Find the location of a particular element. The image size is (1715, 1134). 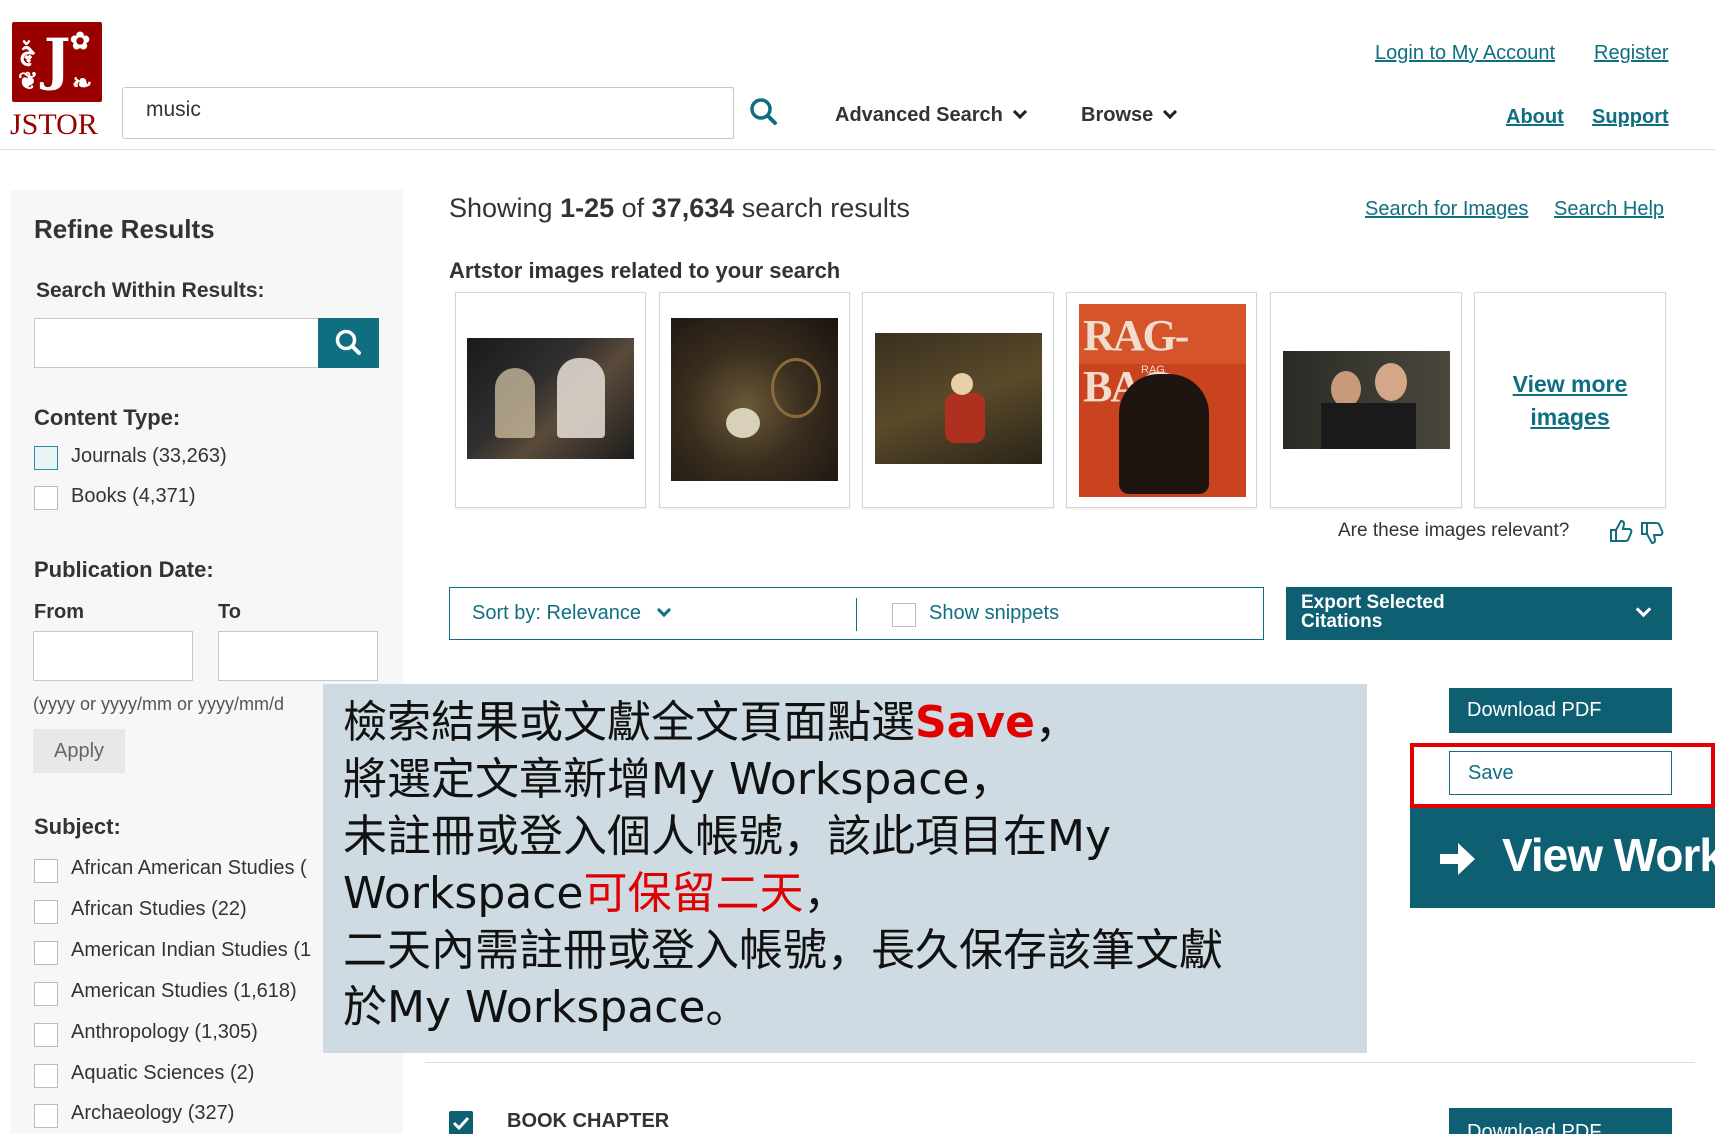

browse-menu: Browse is located at coordinates (1129, 115).